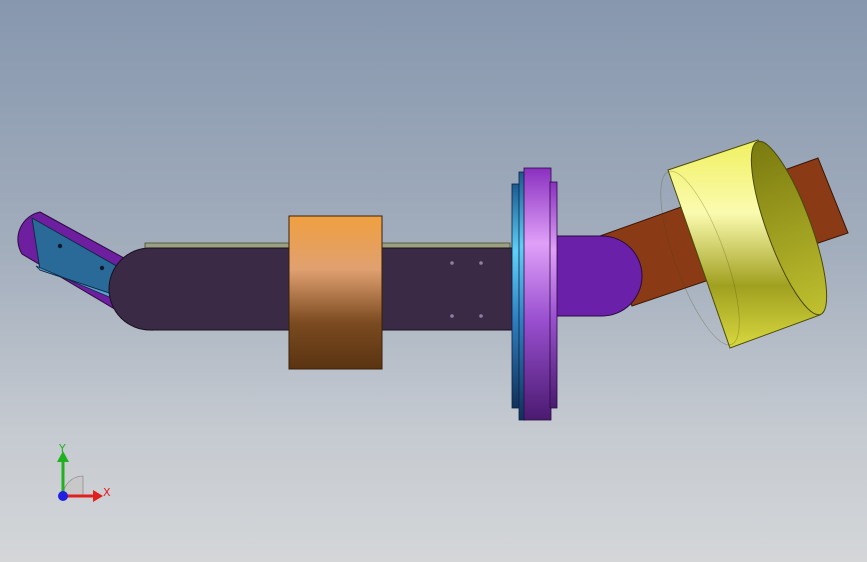  What do you see at coordinates (595, 276) in the screenshot?
I see `purple-joint` at bounding box center [595, 276].